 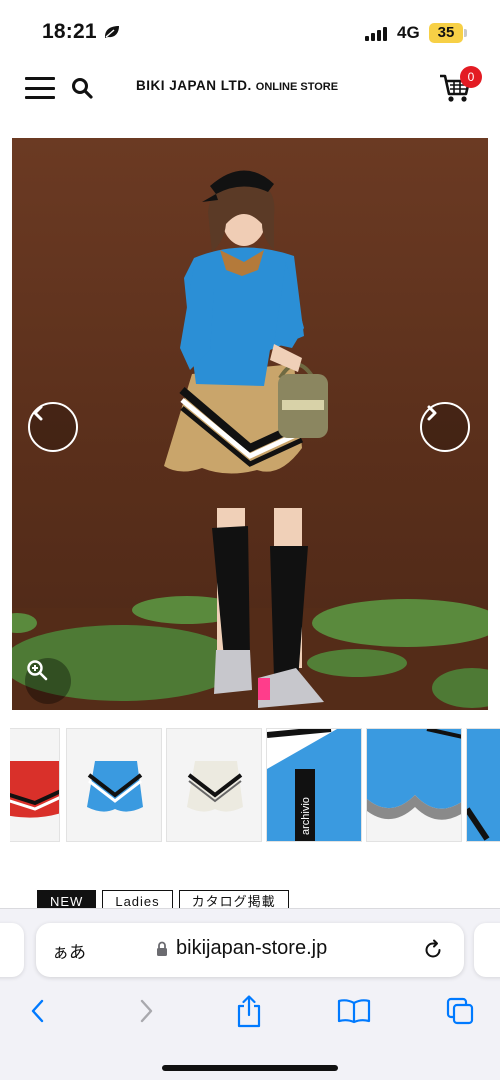 What do you see at coordinates (40, 88) in the screenshot?
I see `hamburger-menu-icon` at bounding box center [40, 88].